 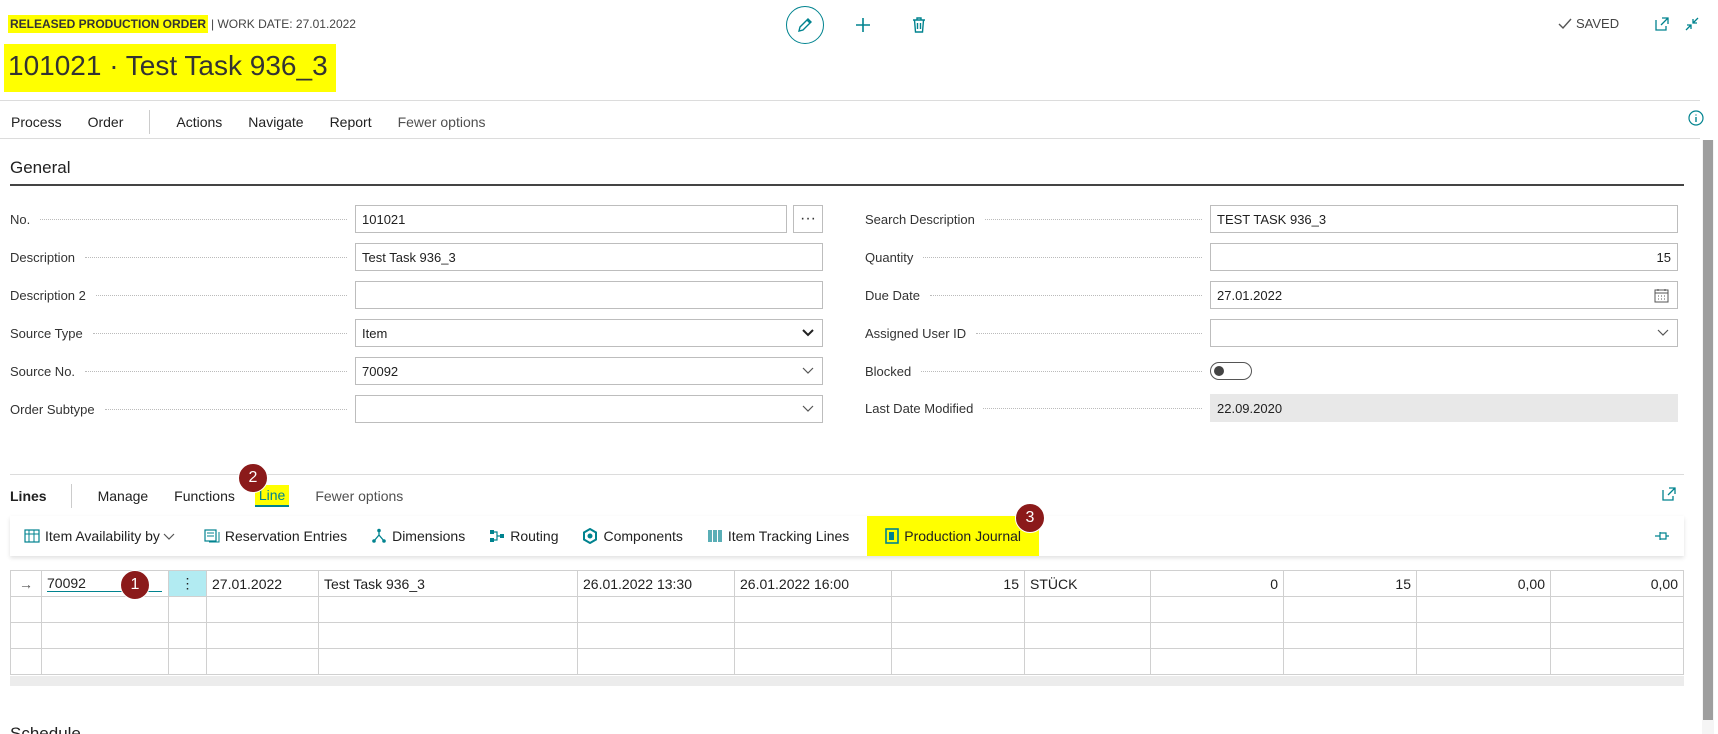 I want to click on field-quantity: Quantity 15, so click(x=1271, y=257).